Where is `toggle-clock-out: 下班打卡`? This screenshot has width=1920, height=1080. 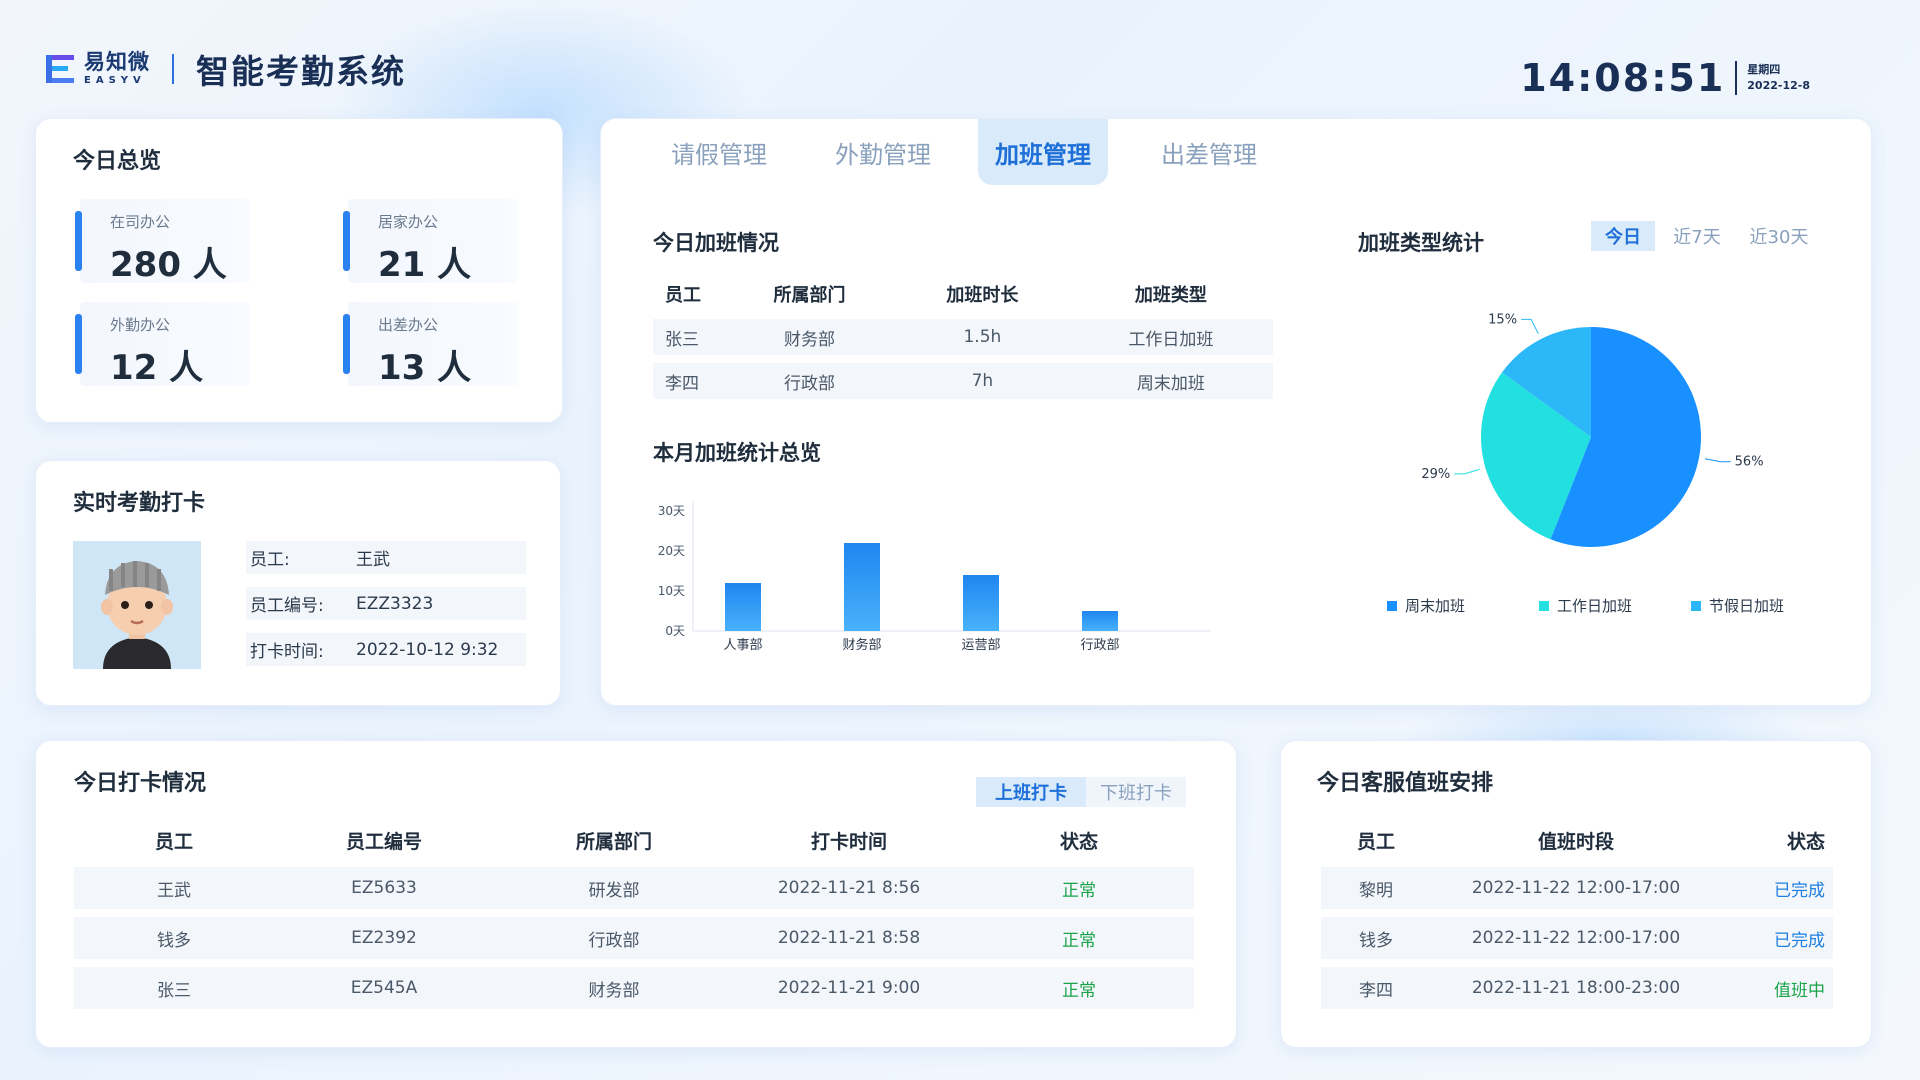
toggle-clock-out: 下班打卡 is located at coordinates (1136, 792).